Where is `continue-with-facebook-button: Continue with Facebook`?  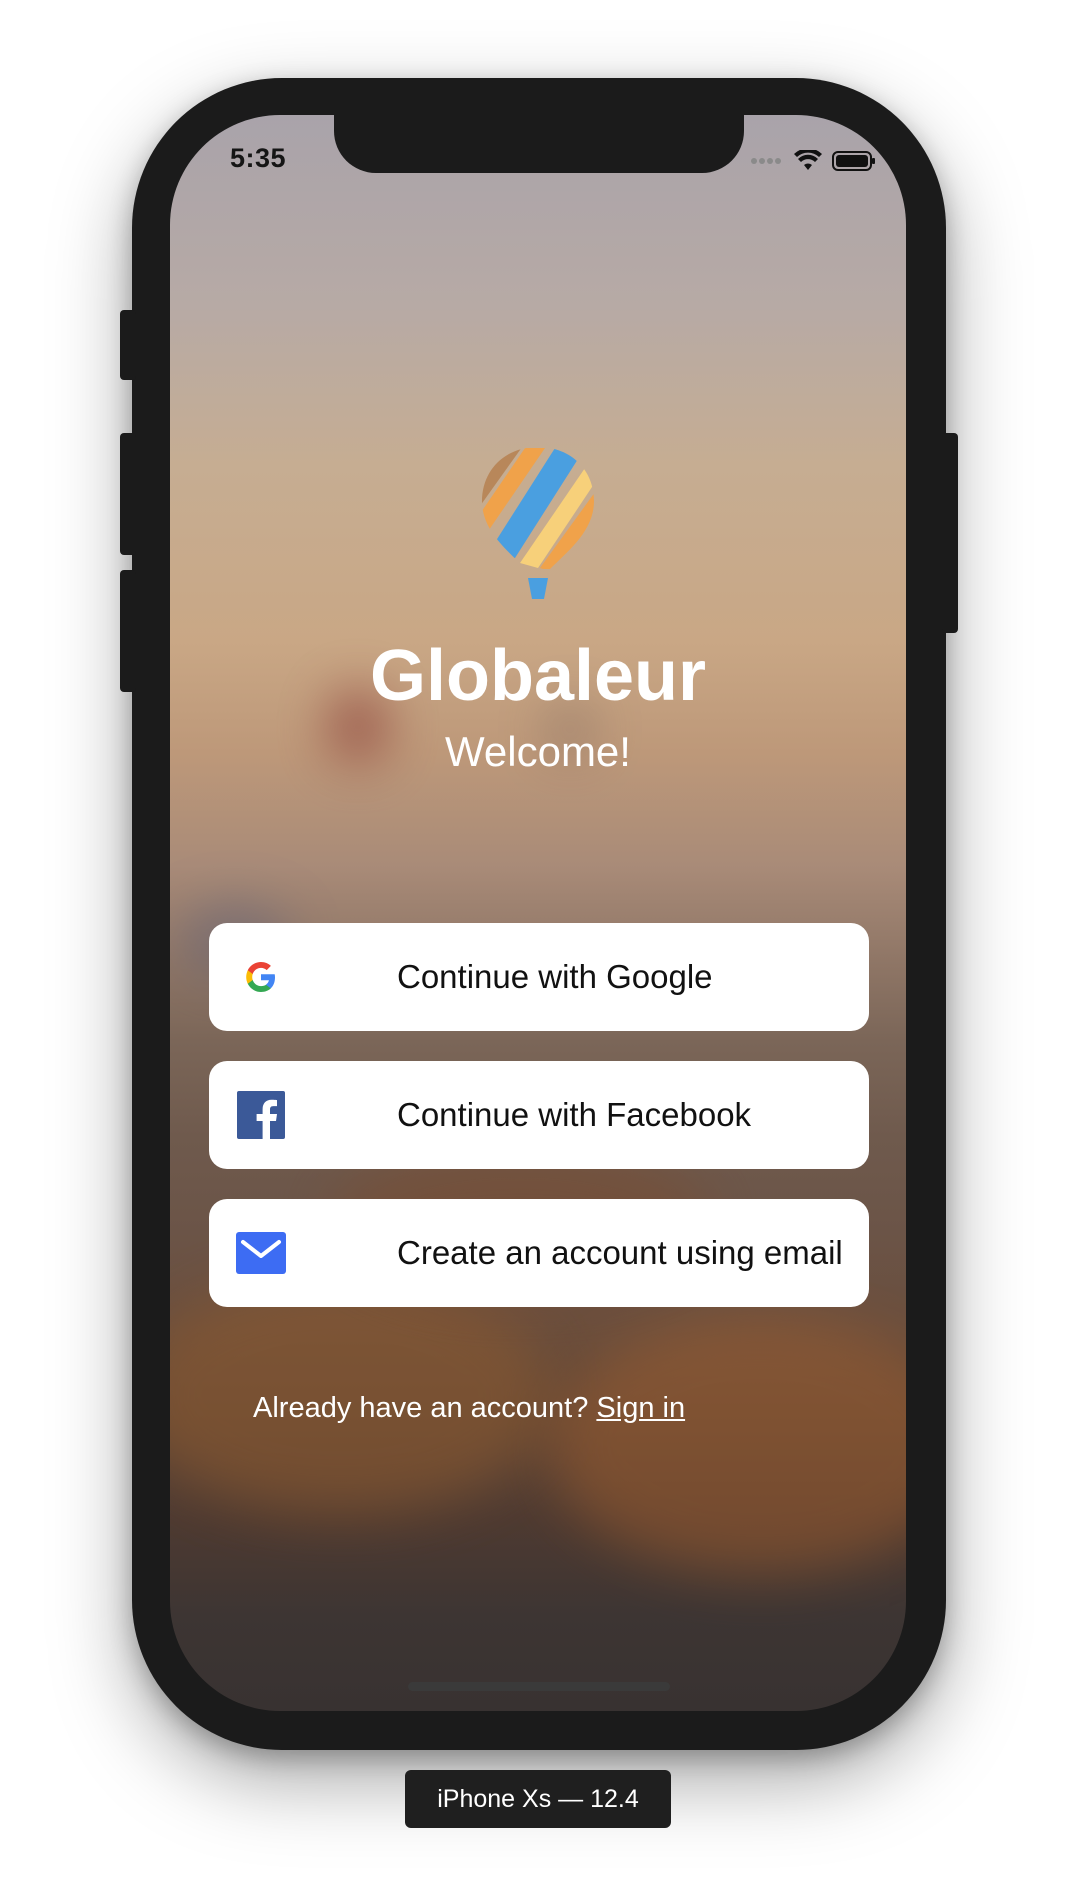 continue-with-facebook-button: Continue with Facebook is located at coordinates (539, 1115).